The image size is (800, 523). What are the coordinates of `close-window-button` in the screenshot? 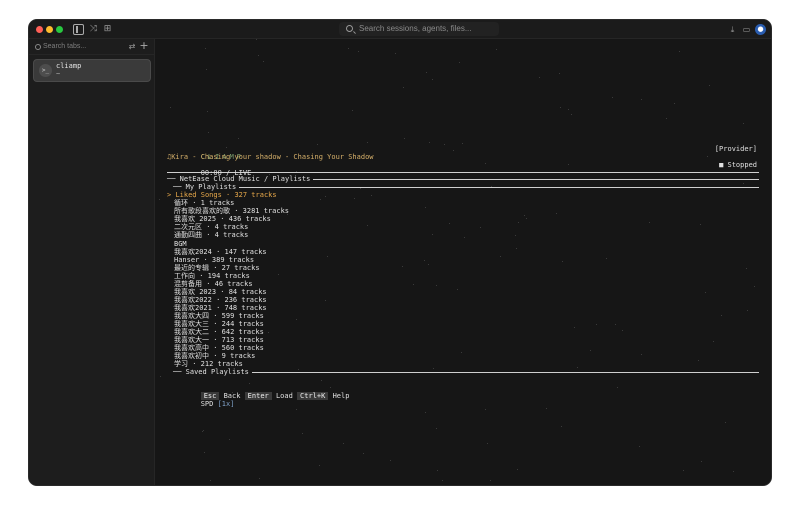 It's located at (39, 29).